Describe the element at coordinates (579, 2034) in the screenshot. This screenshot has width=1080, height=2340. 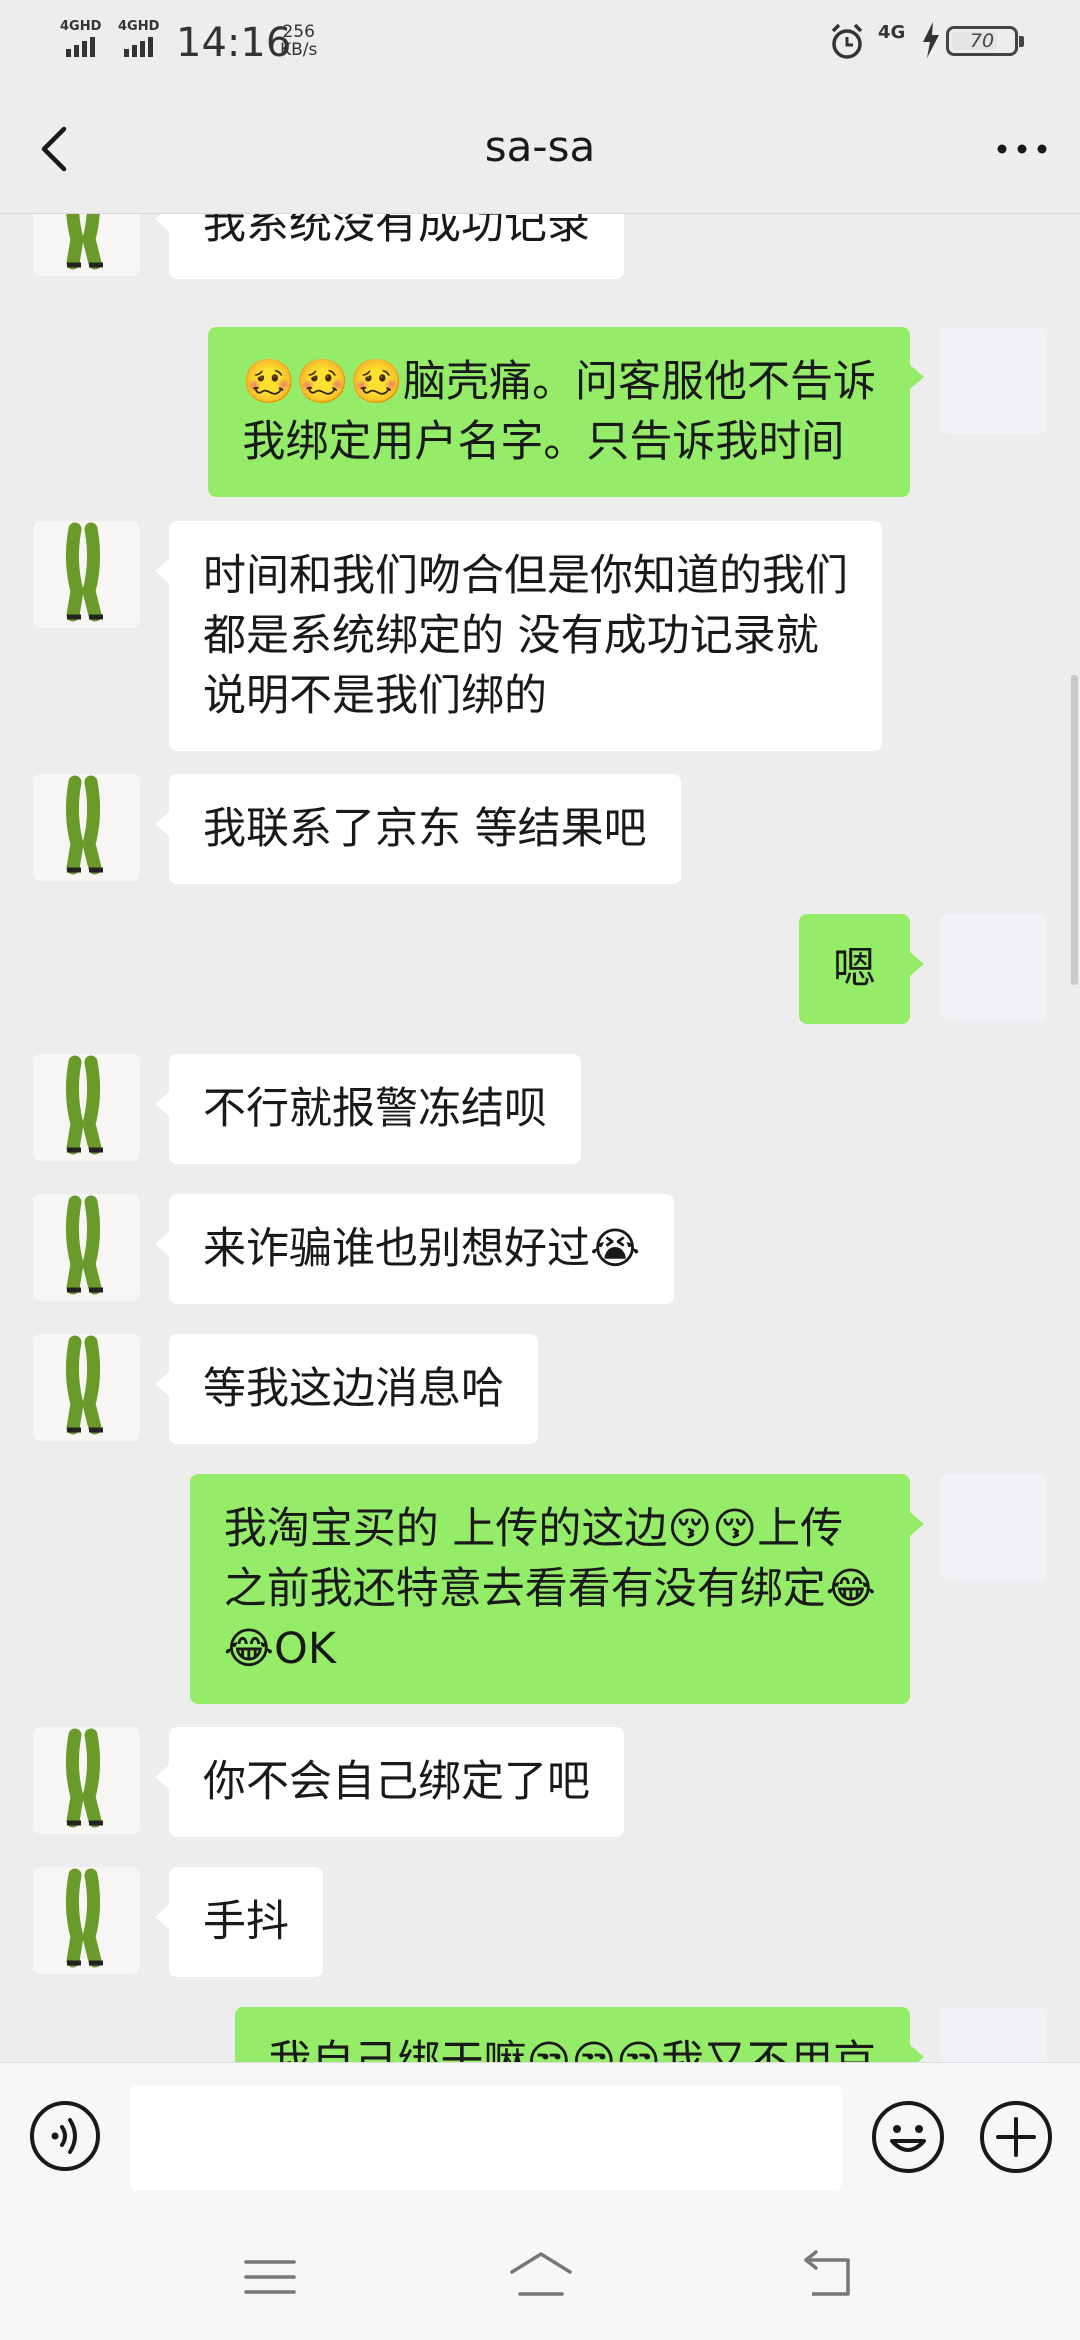
I see `message-bubble: 我自己绑干嘛😒😒😒我又不用京` at that location.